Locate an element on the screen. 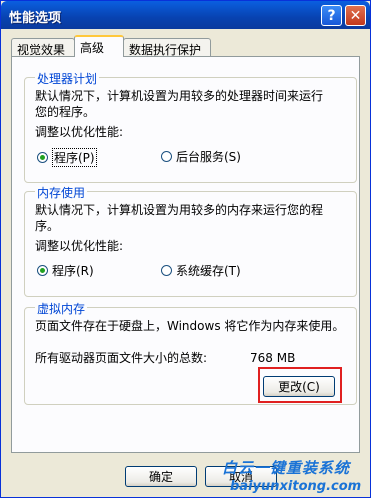  memory-description-line1: 默认情况下，计算机设置为用较多的内存来运行您的程 is located at coordinates (179, 210).